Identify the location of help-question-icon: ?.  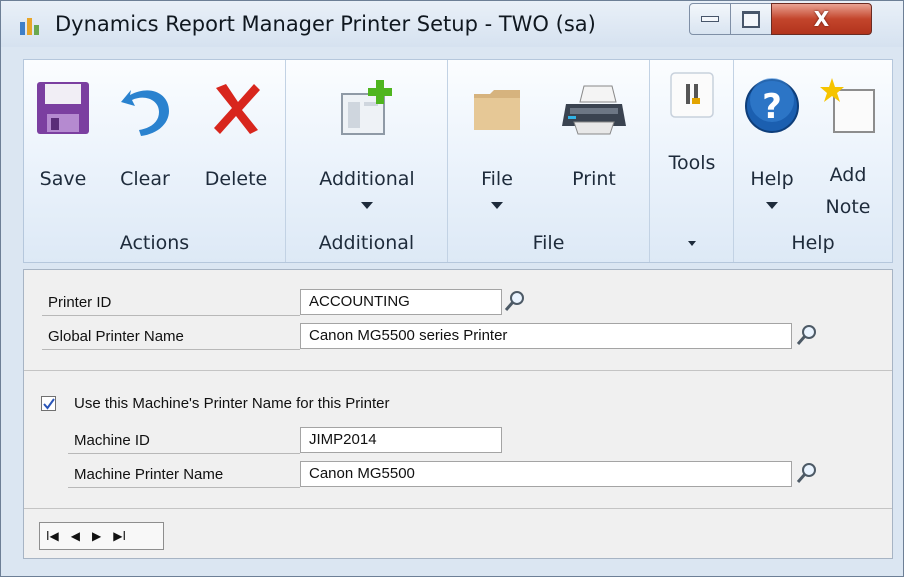
(772, 106).